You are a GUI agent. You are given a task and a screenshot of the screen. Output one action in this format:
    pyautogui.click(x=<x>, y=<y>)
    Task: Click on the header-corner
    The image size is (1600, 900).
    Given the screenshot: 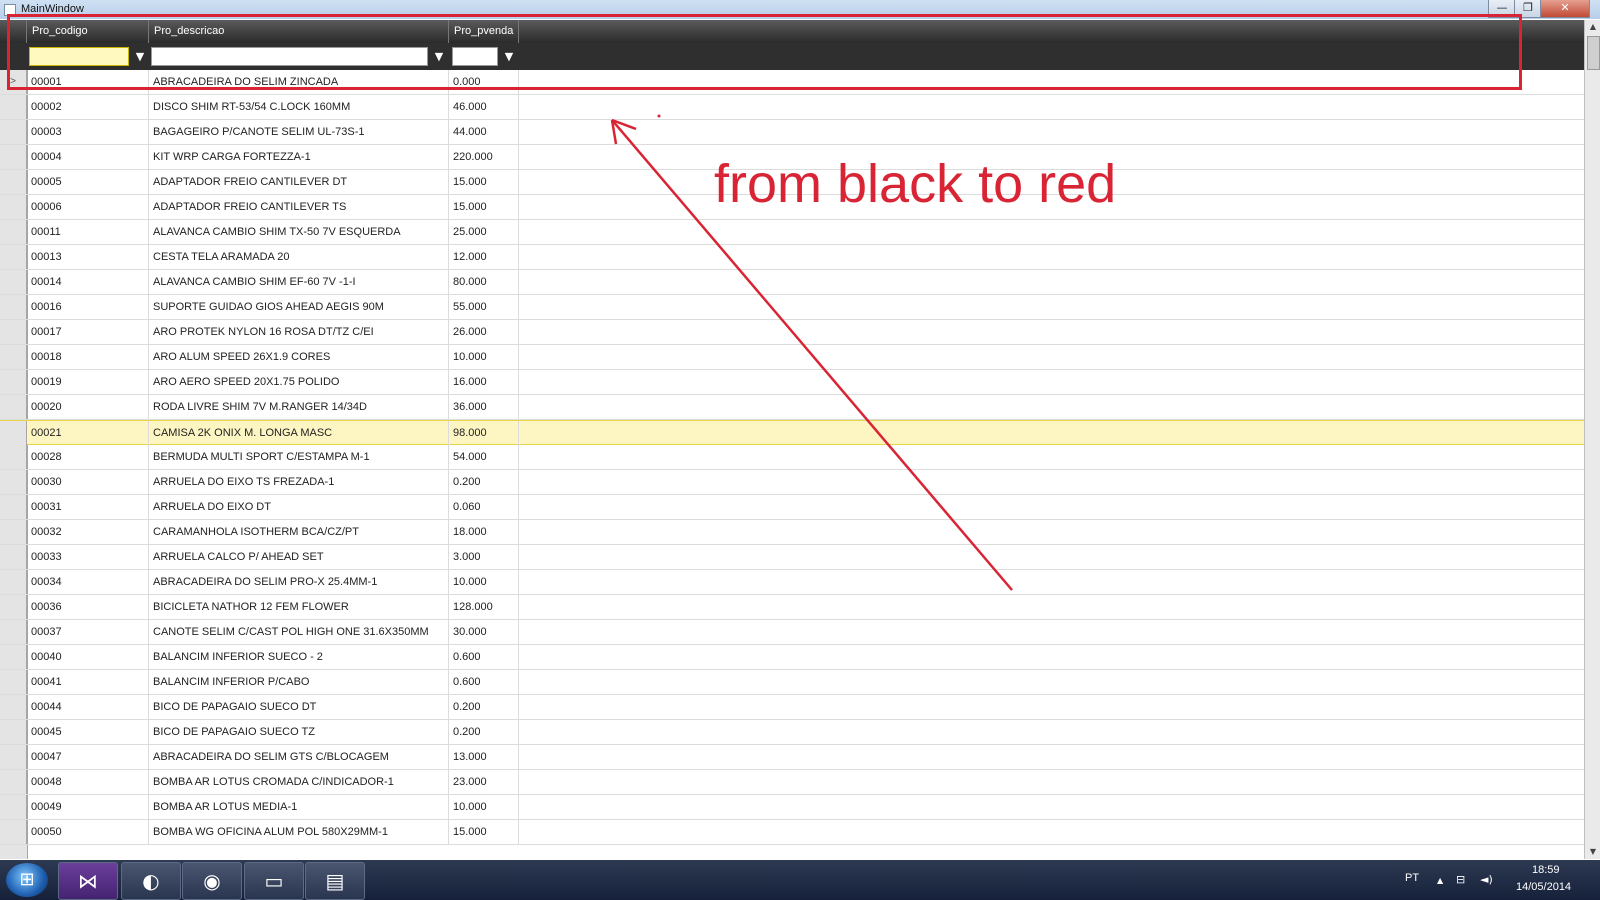 What is the action you would take?
    pyautogui.click(x=13, y=31)
    